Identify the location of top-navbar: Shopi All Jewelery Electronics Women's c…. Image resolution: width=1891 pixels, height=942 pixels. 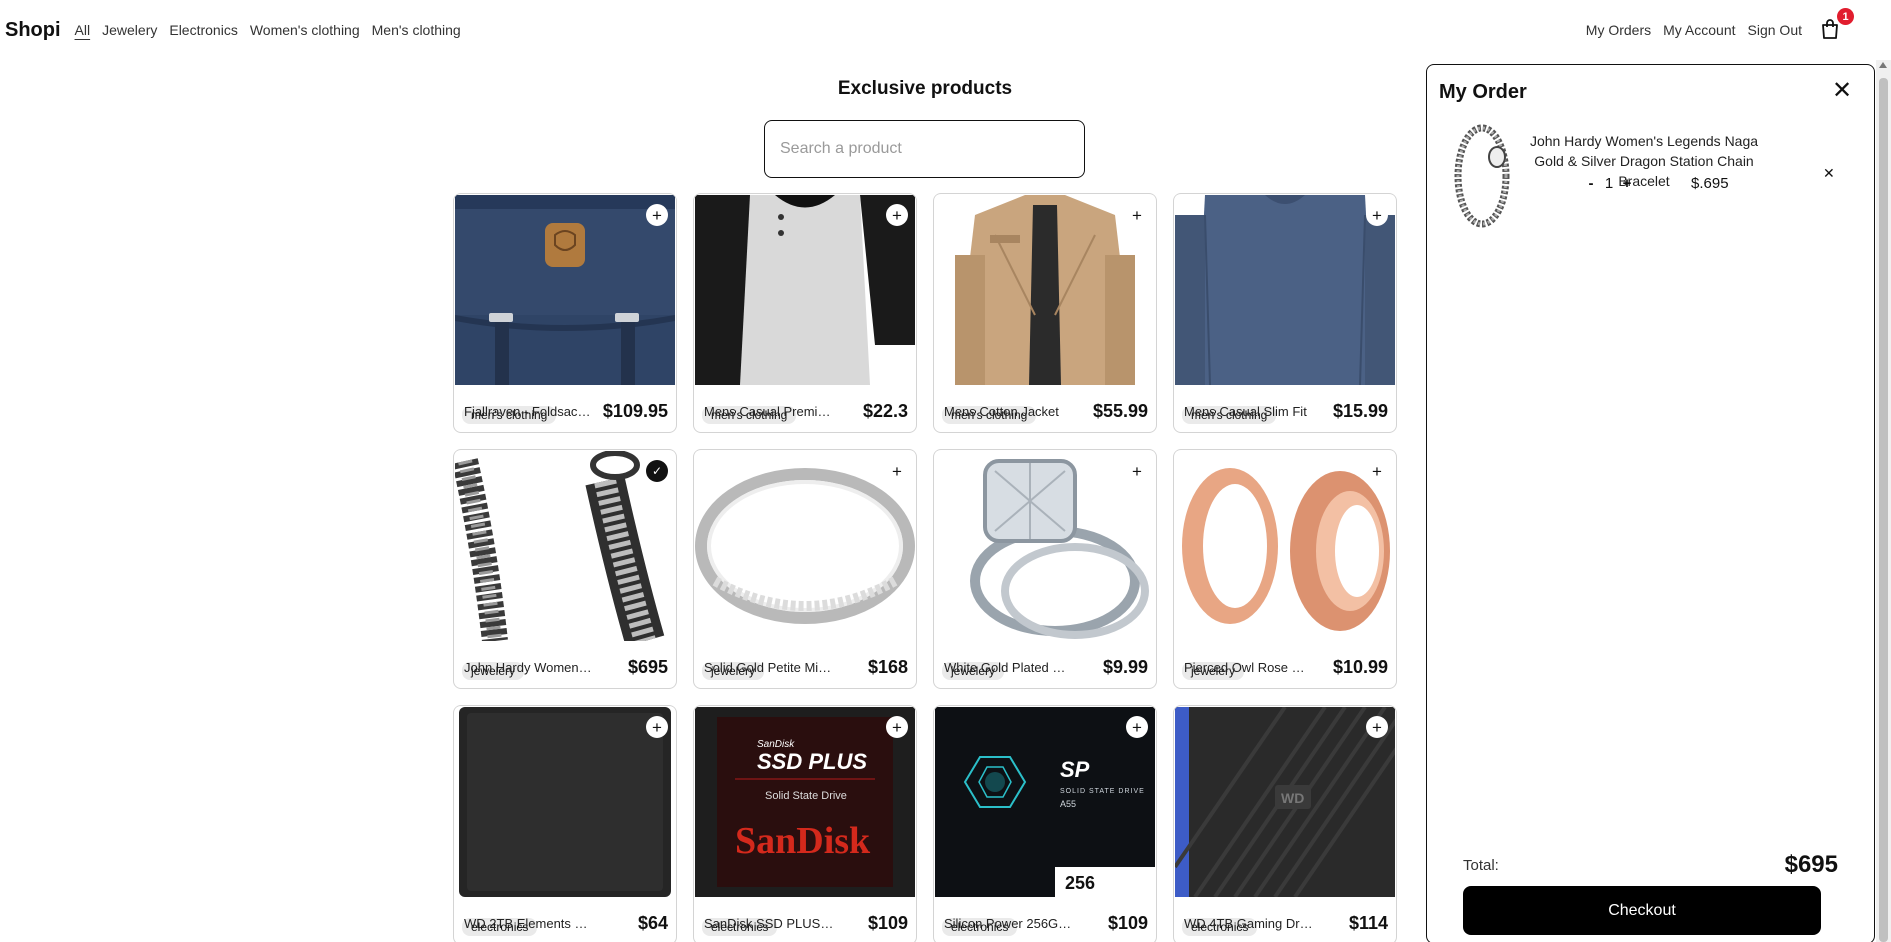
(945, 30).